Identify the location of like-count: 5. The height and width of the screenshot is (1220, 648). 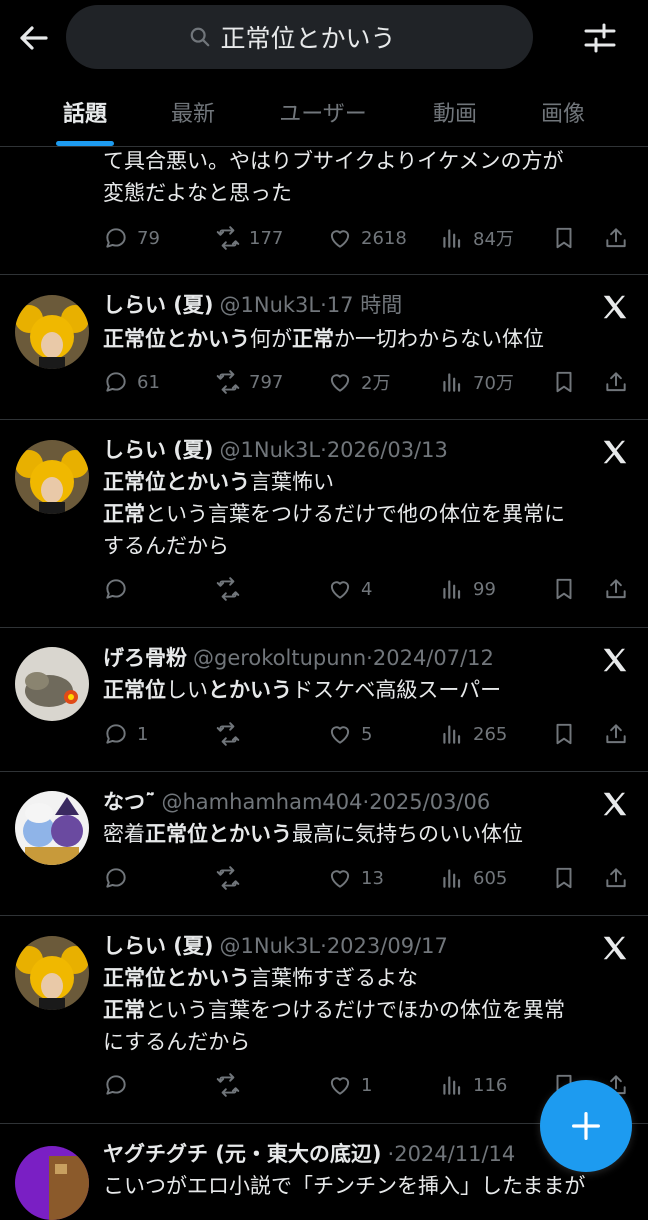
(367, 734).